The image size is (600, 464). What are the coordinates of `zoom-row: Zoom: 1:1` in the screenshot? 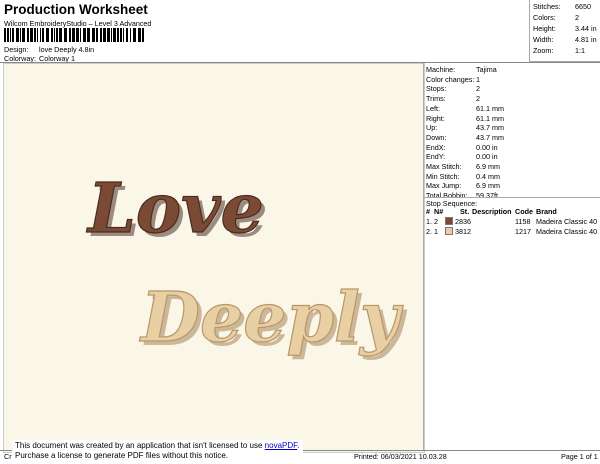 It's located at (559, 50).